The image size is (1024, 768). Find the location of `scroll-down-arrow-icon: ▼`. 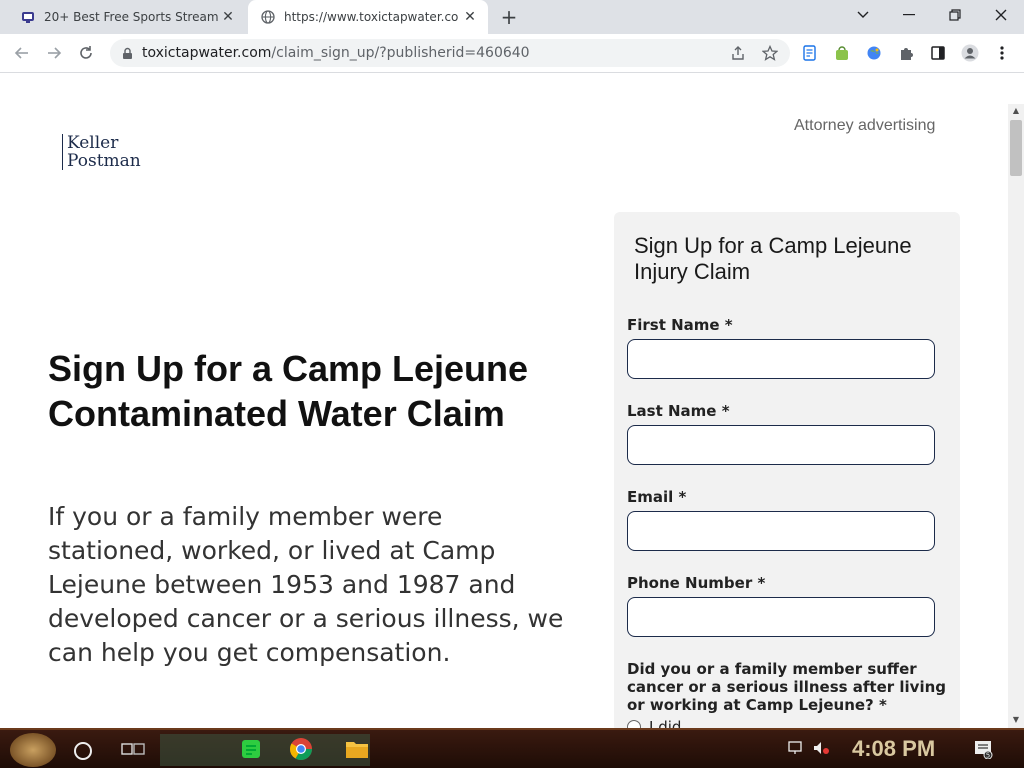

scroll-down-arrow-icon: ▼ is located at coordinates (1016, 720).